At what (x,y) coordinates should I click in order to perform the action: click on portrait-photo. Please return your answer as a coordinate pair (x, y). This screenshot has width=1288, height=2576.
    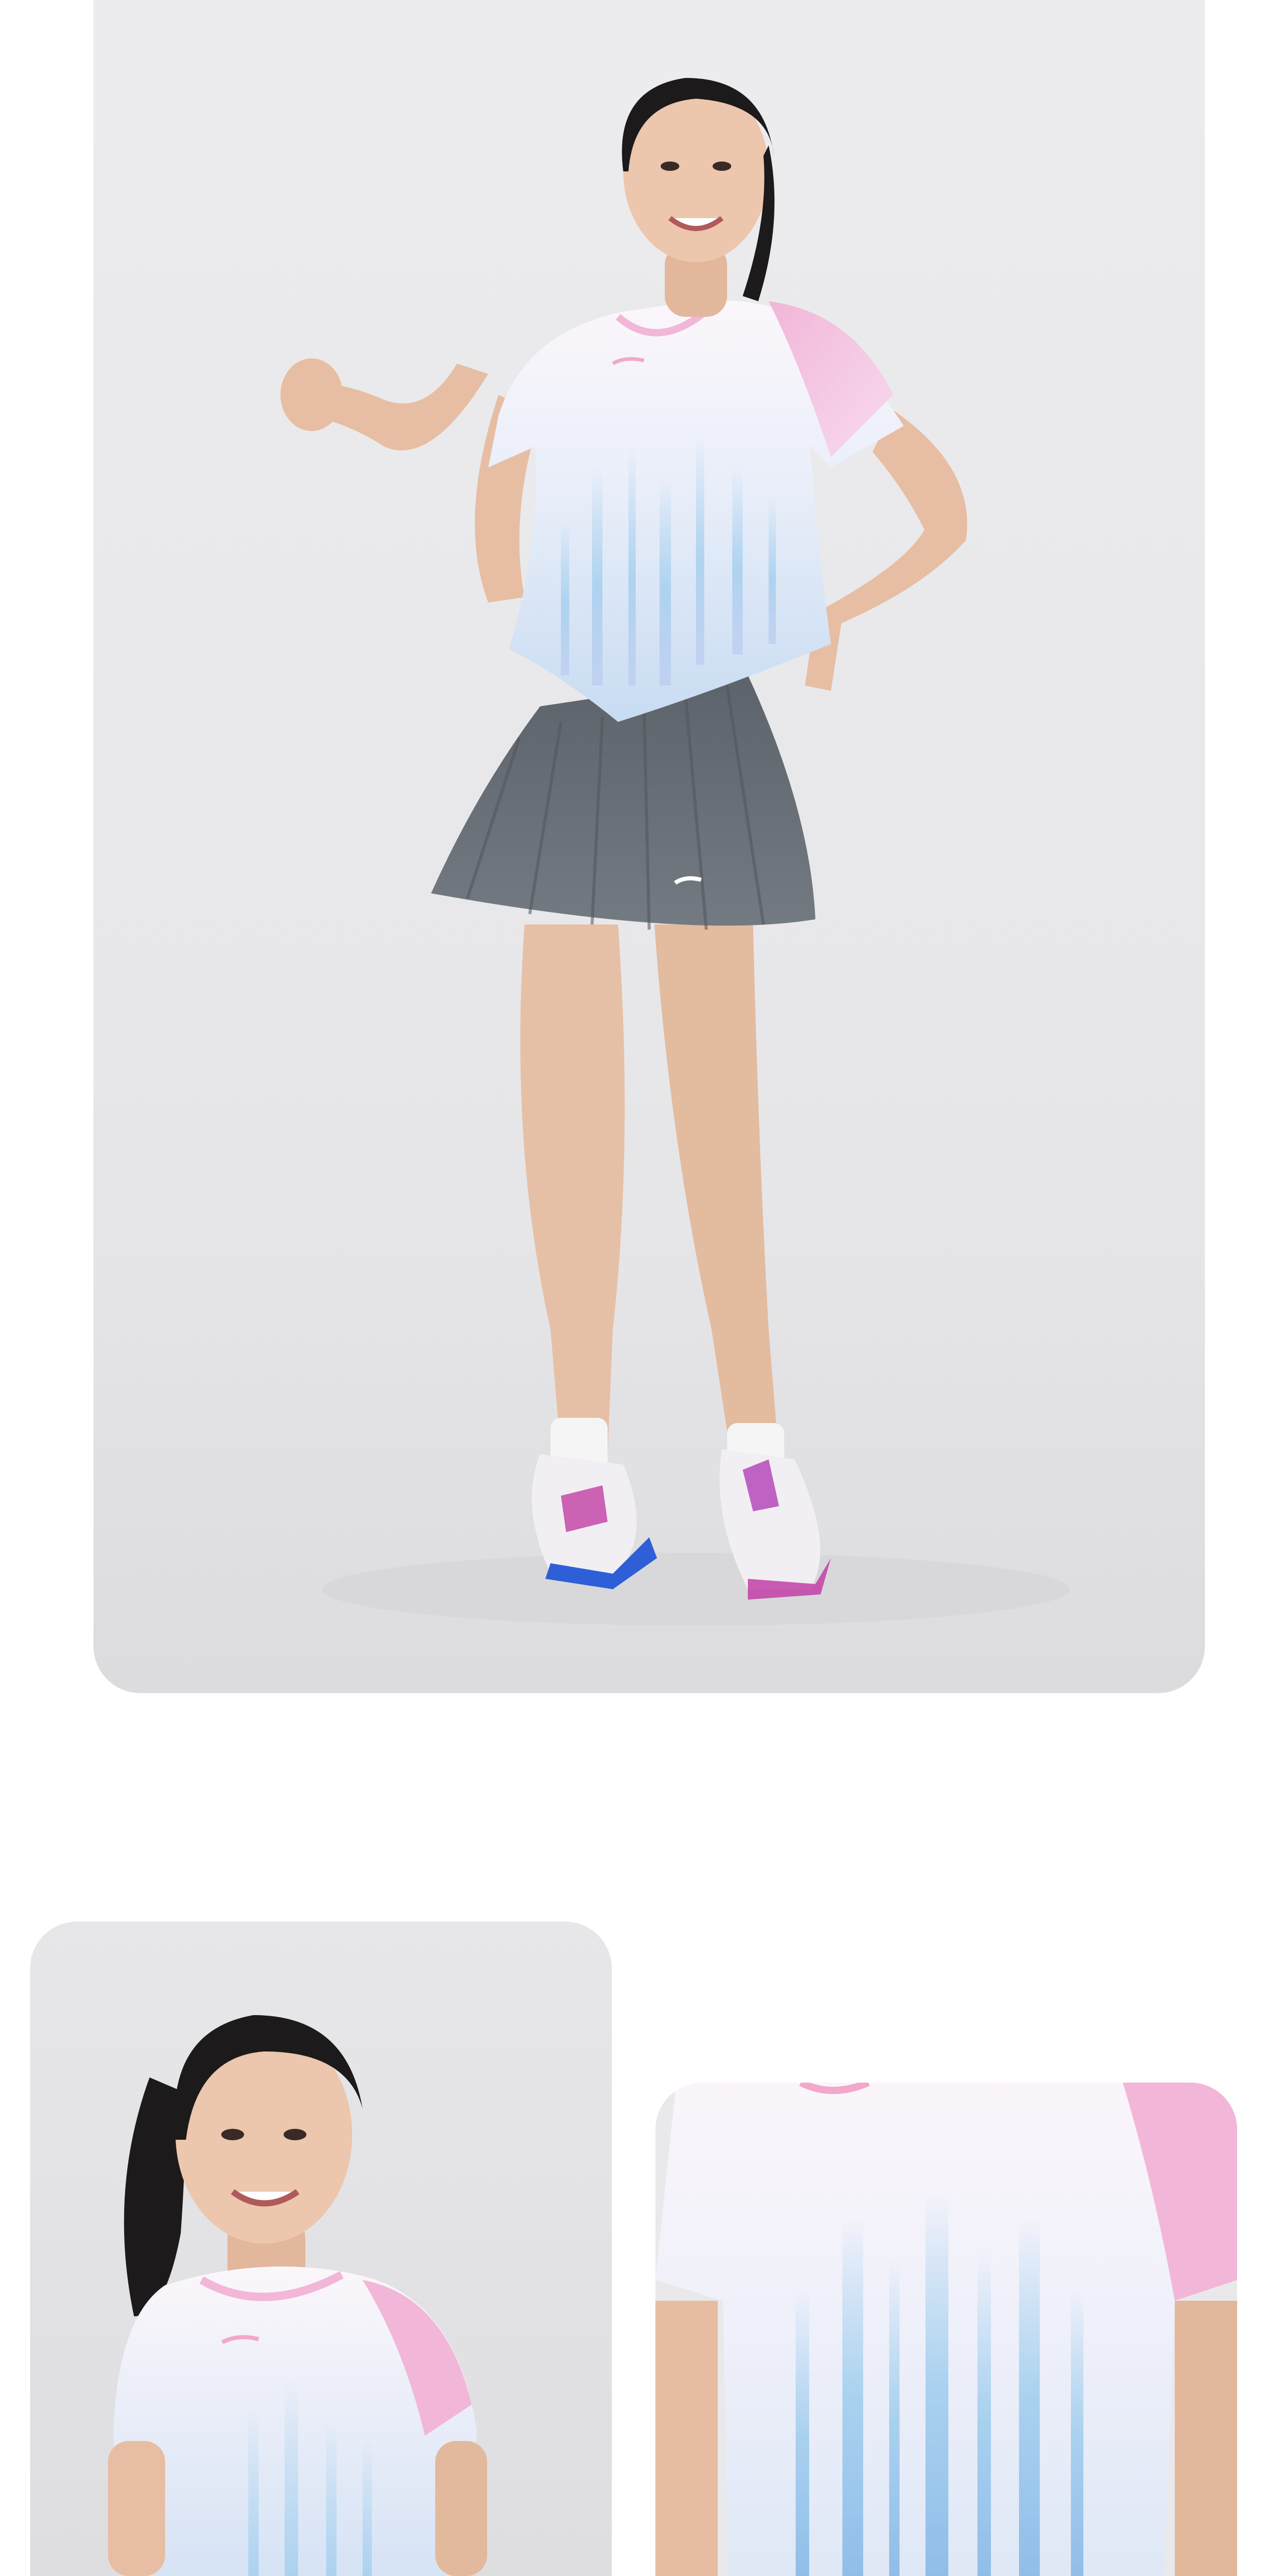
    Looking at the image, I should click on (321, 2249).